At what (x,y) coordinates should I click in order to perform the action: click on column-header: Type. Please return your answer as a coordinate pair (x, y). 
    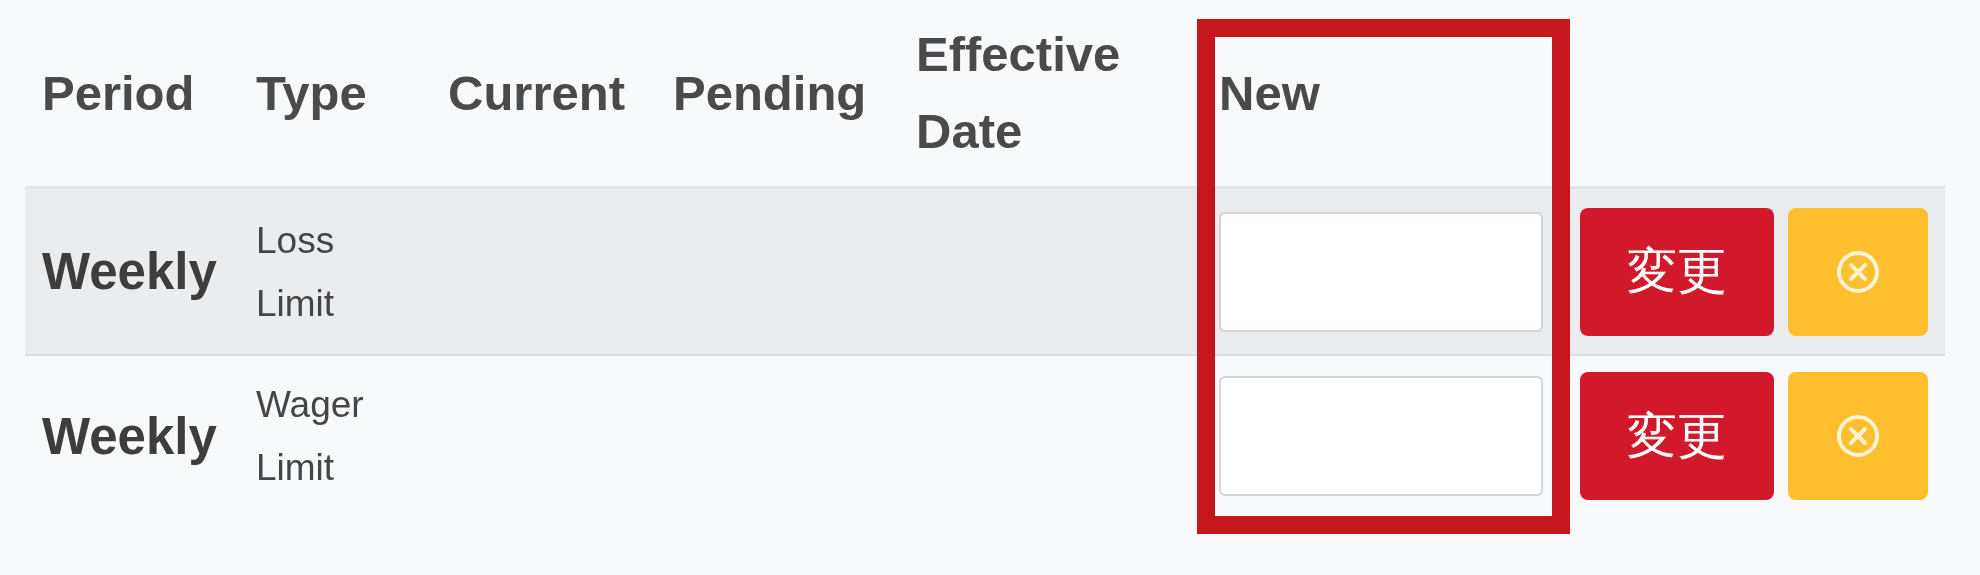
    Looking at the image, I should click on (311, 93).